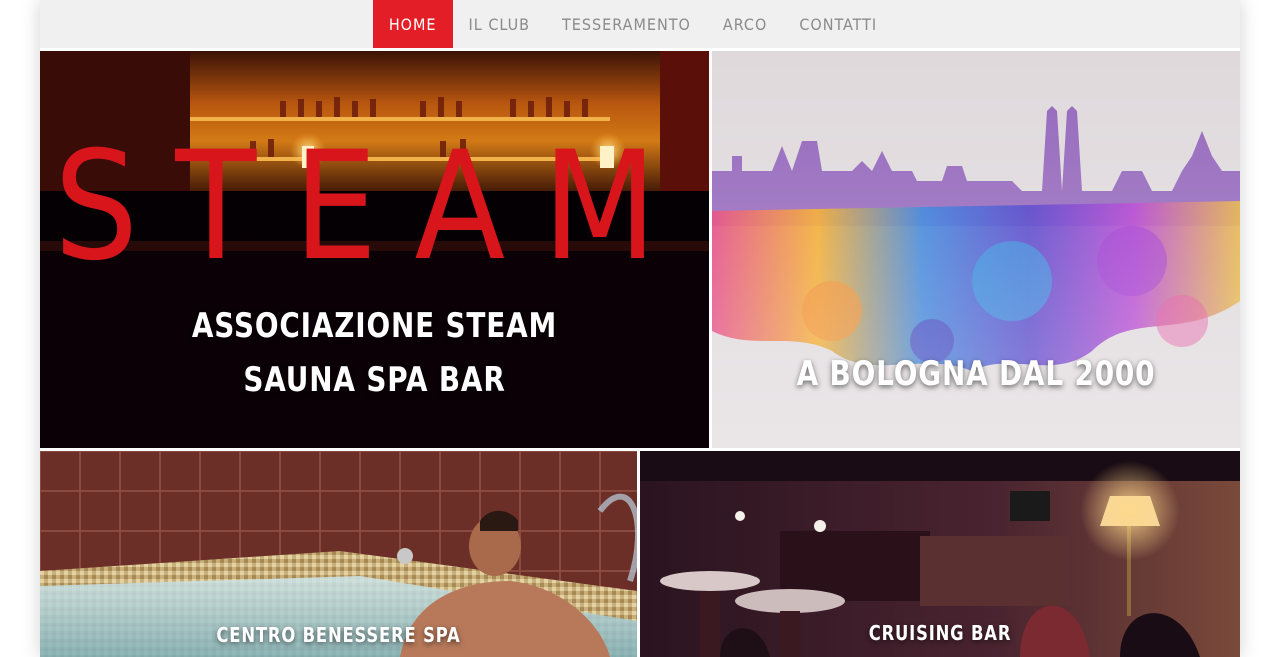 The image size is (1280, 657). What do you see at coordinates (626, 24) in the screenshot?
I see `nav-item-tesseramento: TESSERAMENTO` at bounding box center [626, 24].